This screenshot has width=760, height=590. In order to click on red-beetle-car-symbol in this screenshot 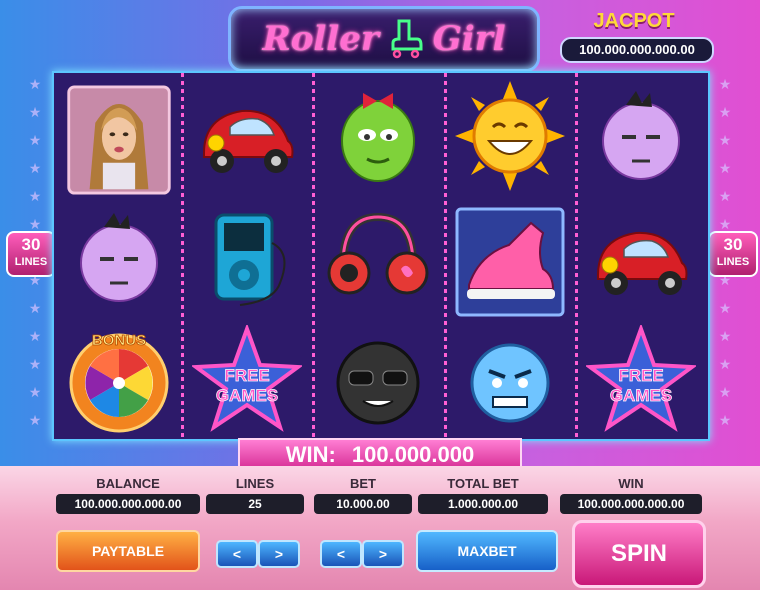, I will do `click(247, 136)`.